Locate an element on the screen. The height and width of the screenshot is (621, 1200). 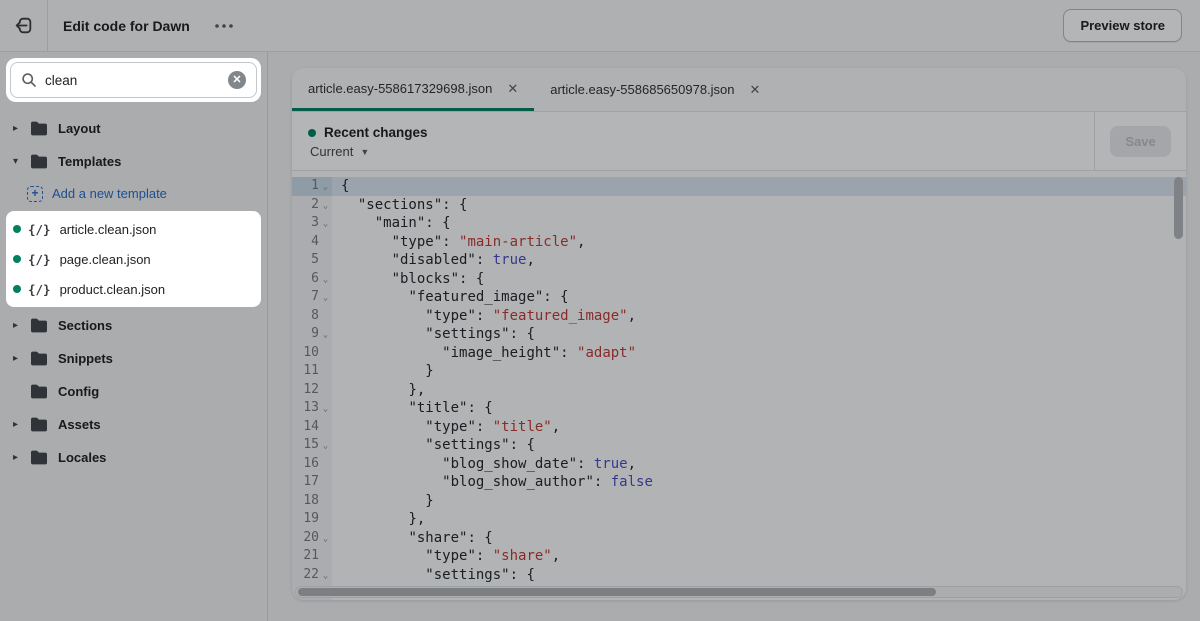
search-input-box: ✕ is located at coordinates (133, 80).